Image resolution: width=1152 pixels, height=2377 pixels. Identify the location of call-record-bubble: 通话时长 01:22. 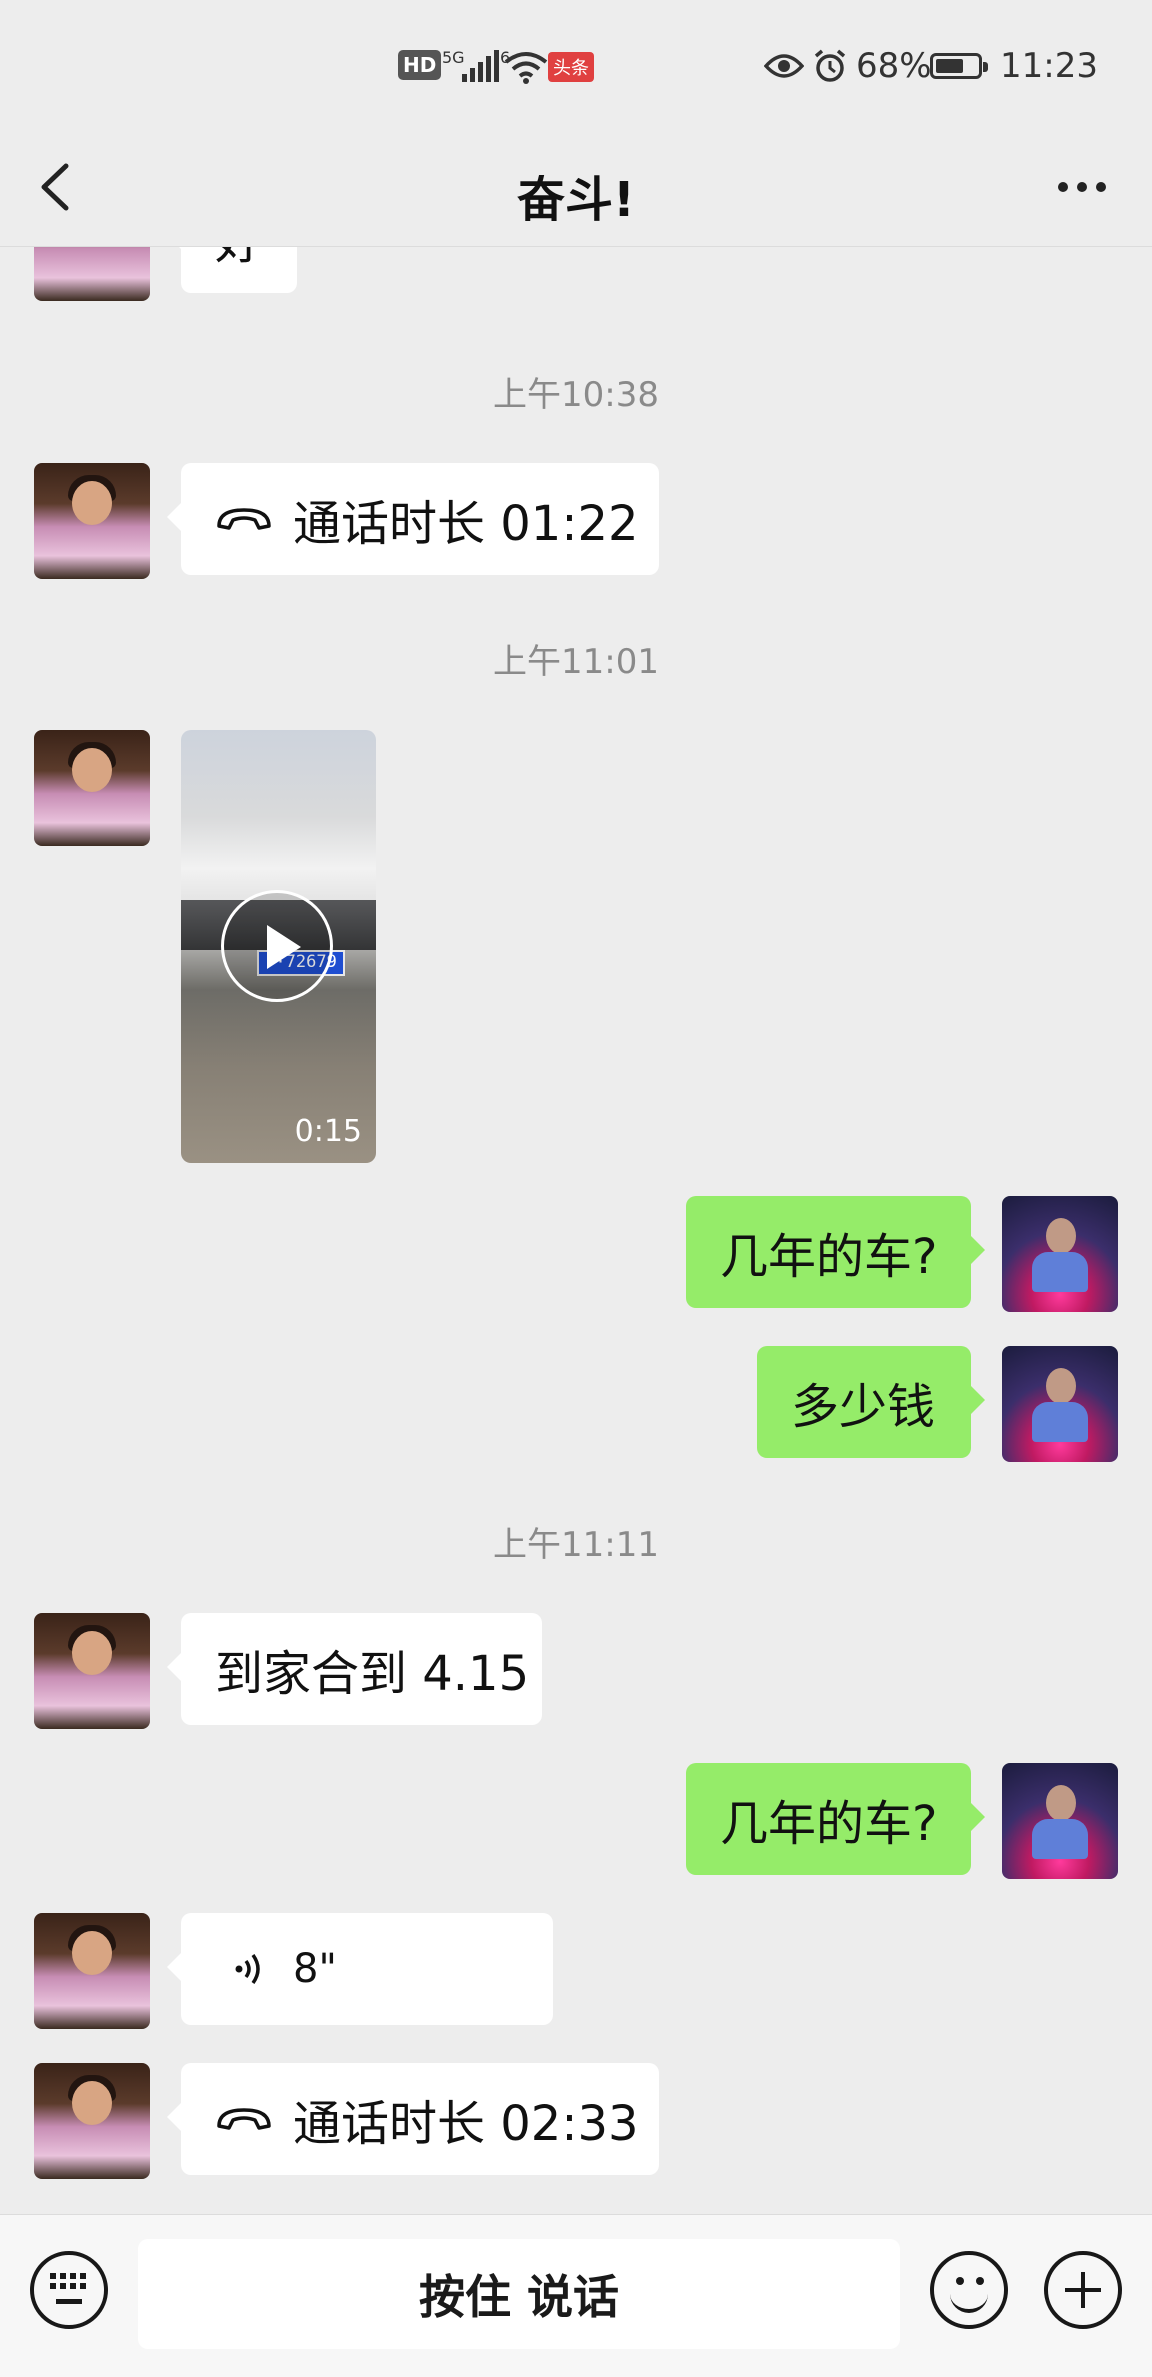
(413, 519).